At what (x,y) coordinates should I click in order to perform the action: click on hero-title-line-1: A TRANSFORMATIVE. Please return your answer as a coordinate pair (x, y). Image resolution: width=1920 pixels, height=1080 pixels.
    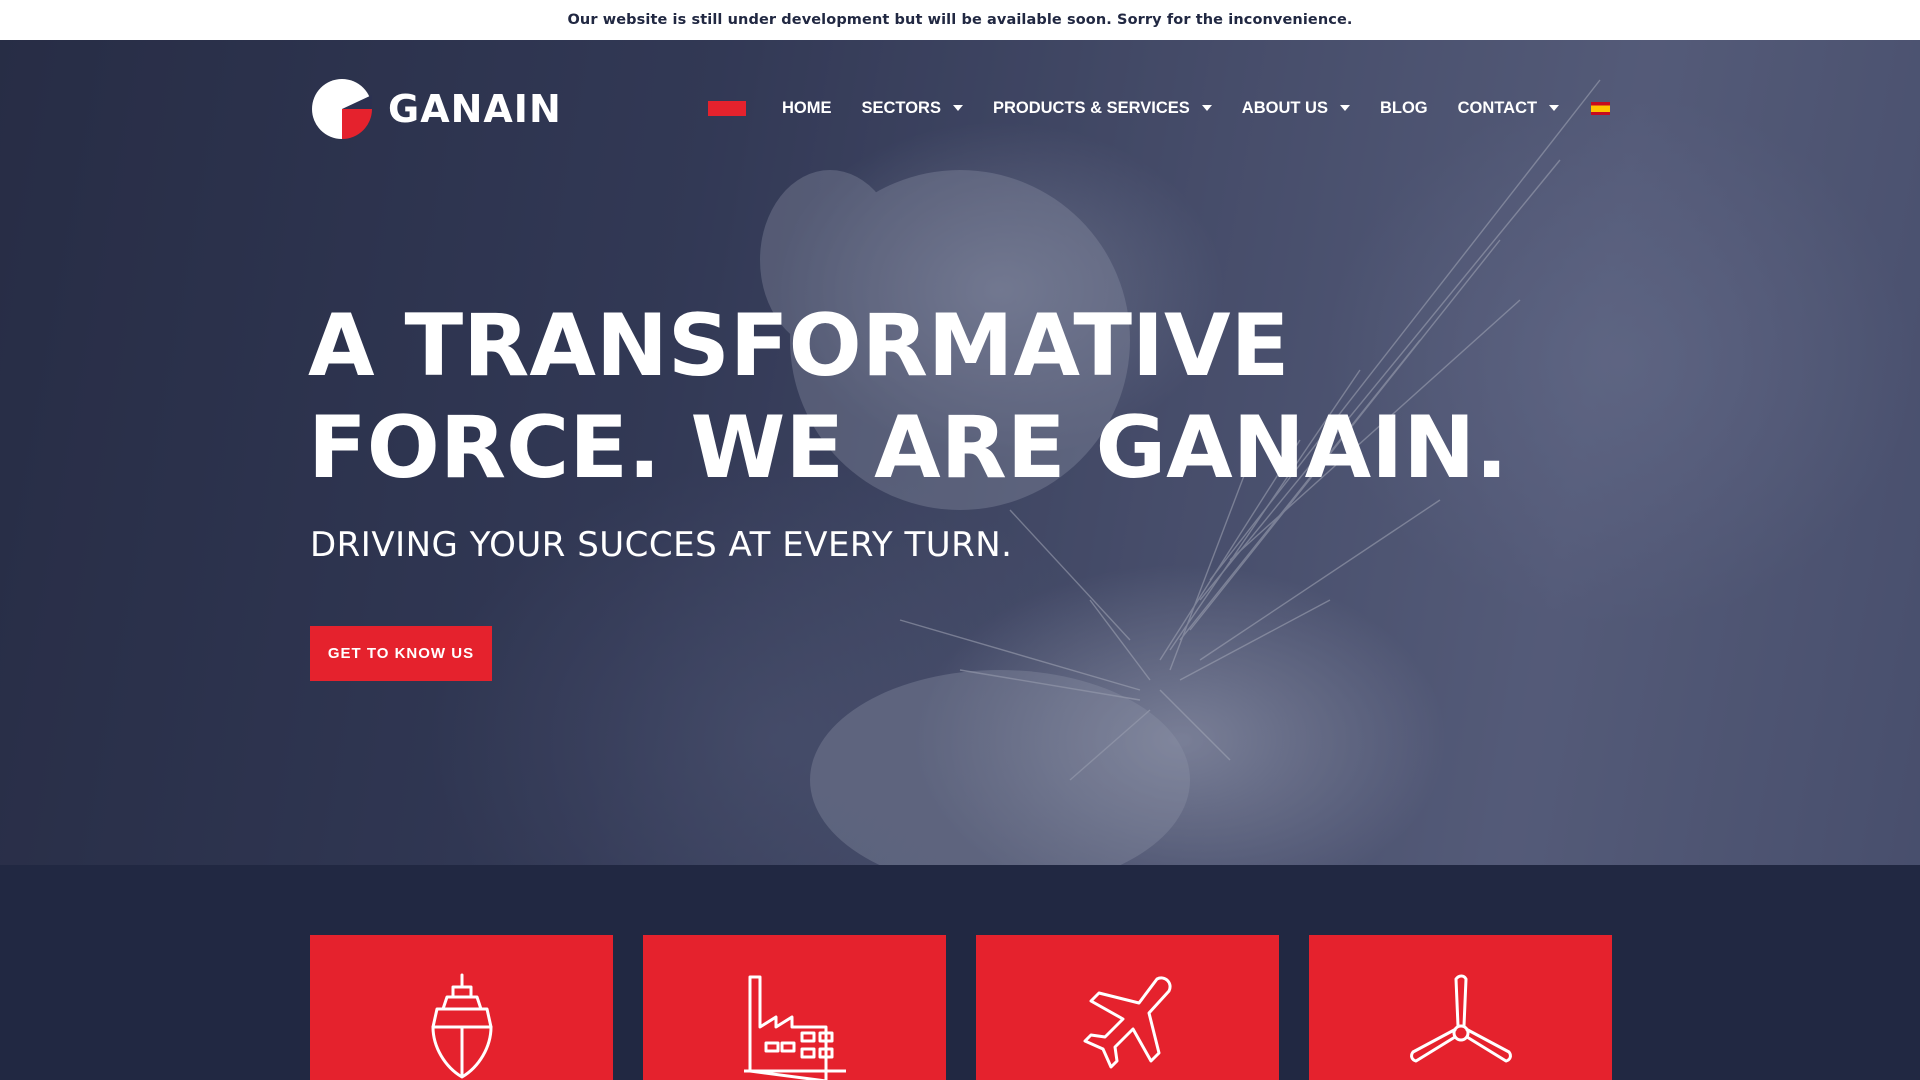
    Looking at the image, I should click on (799, 346).